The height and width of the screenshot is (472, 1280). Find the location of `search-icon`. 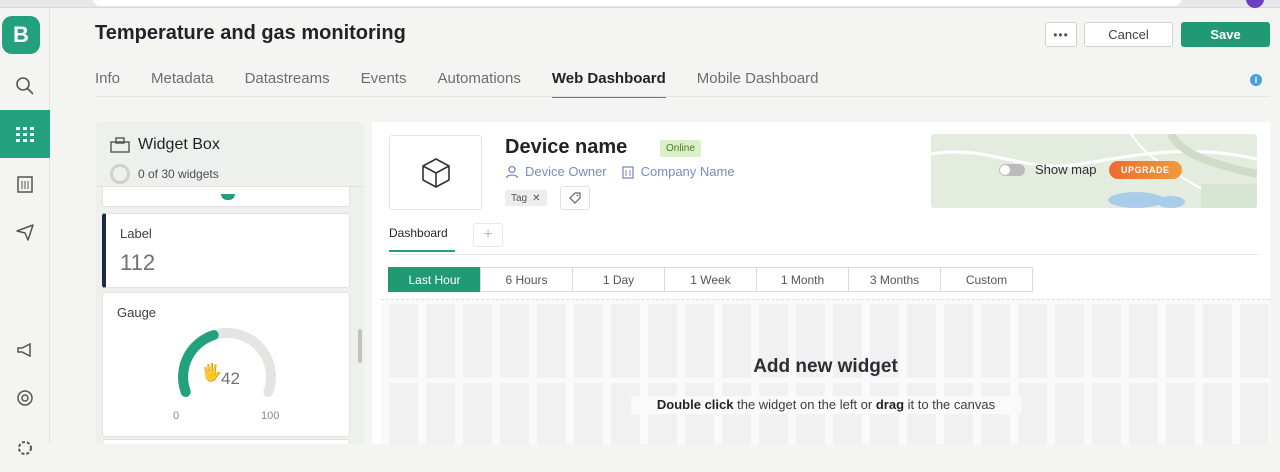

search-icon is located at coordinates (25, 86).